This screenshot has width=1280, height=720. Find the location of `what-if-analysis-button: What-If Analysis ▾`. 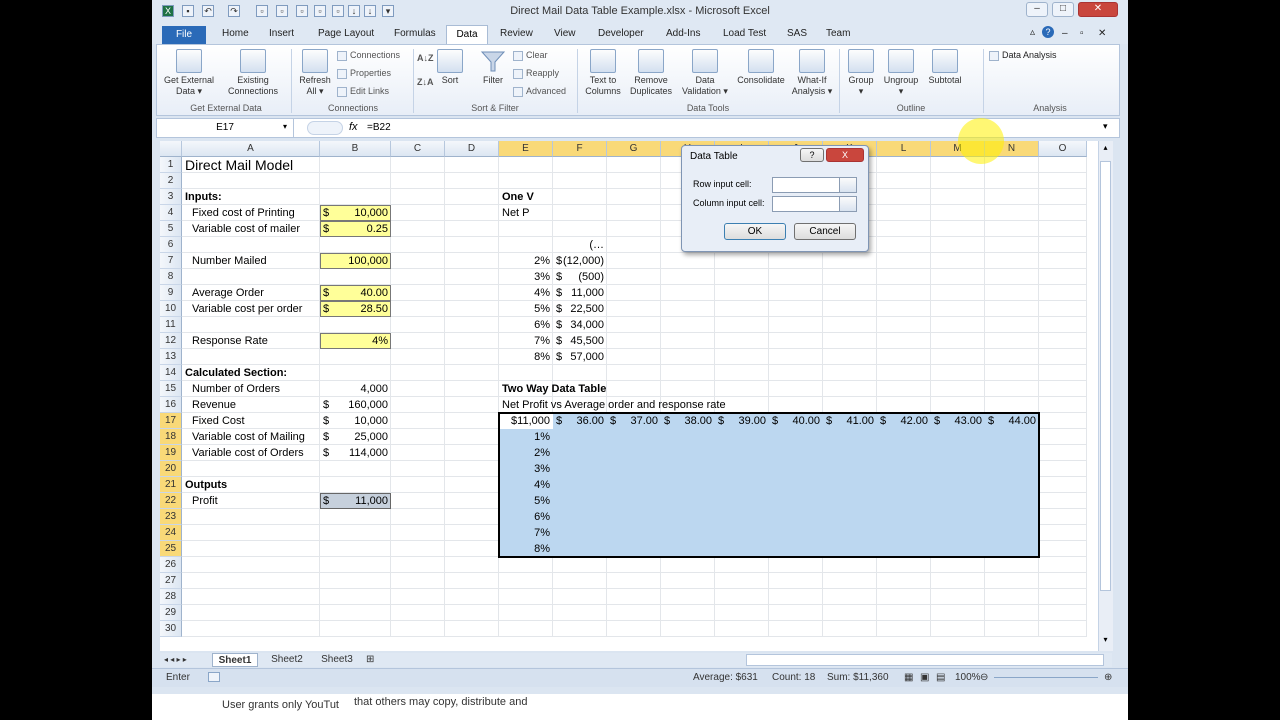

what-if-analysis-button: What-If Analysis ▾ is located at coordinates (812, 73).